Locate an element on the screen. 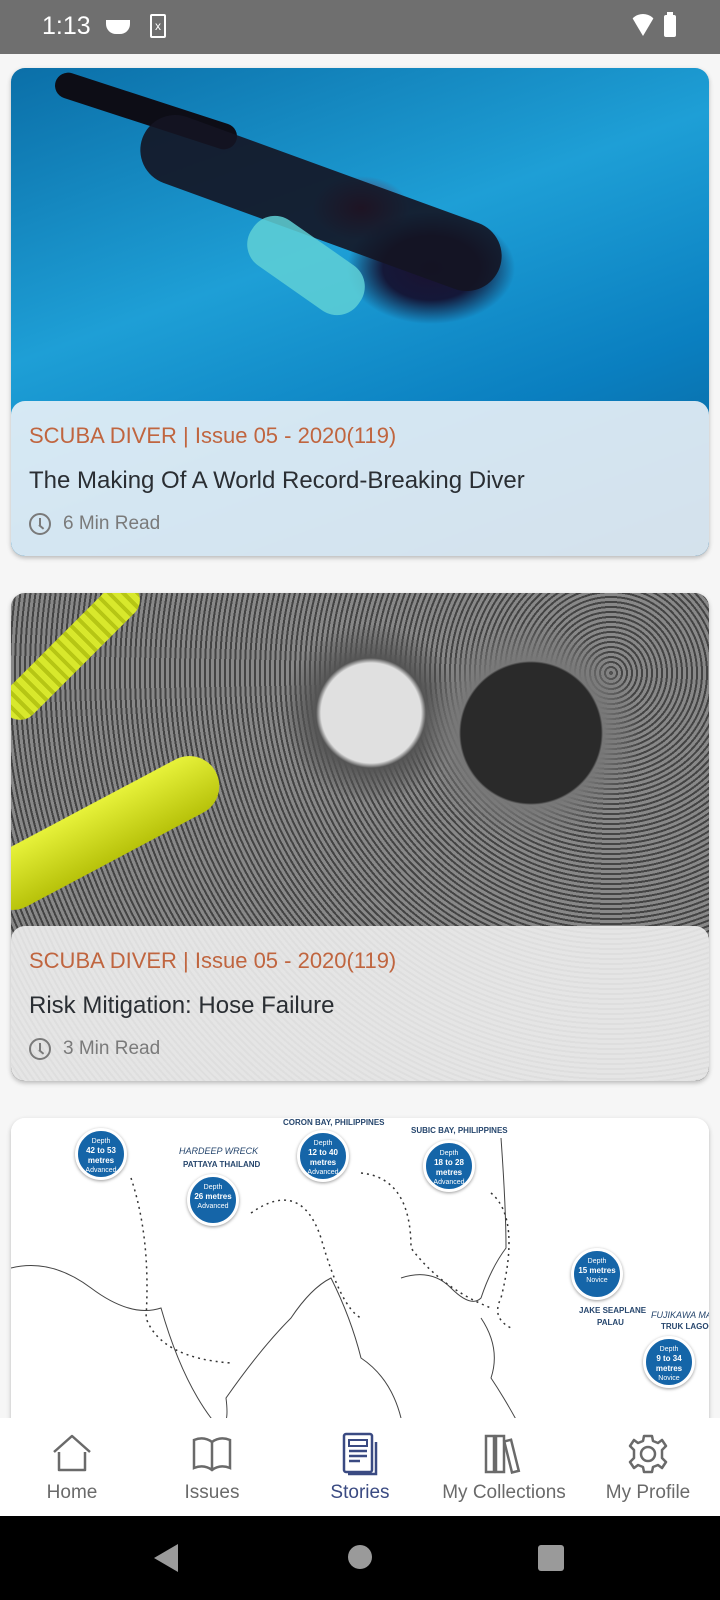 The image size is (720, 1600). back-icon is located at coordinates (166, 1558).